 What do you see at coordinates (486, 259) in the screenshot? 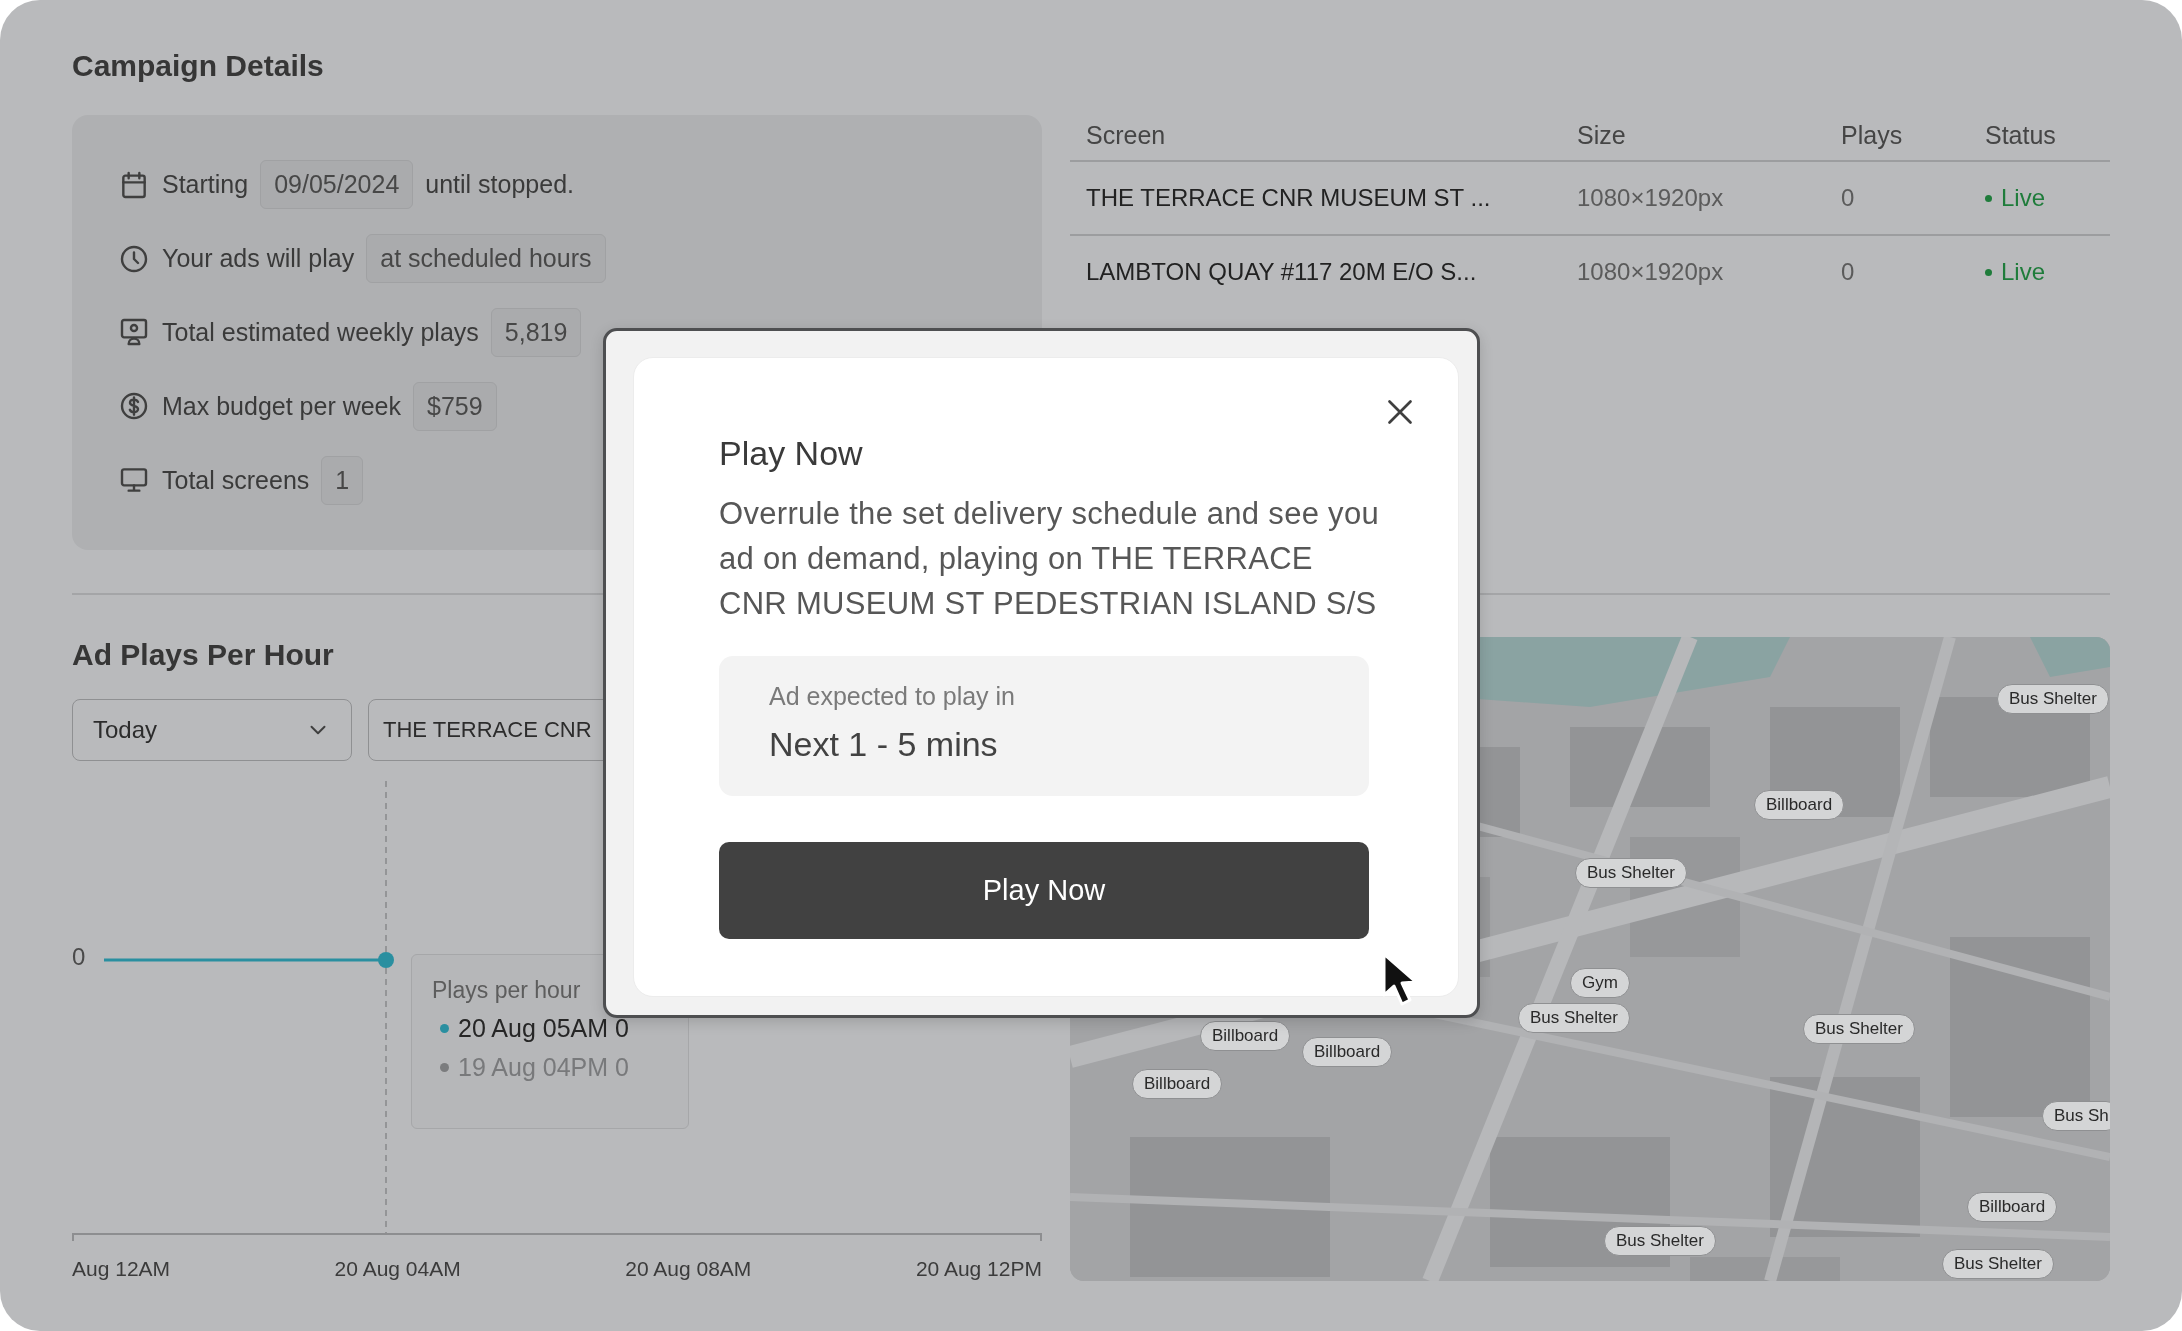
I see `value-chip: at scheduled hours` at bounding box center [486, 259].